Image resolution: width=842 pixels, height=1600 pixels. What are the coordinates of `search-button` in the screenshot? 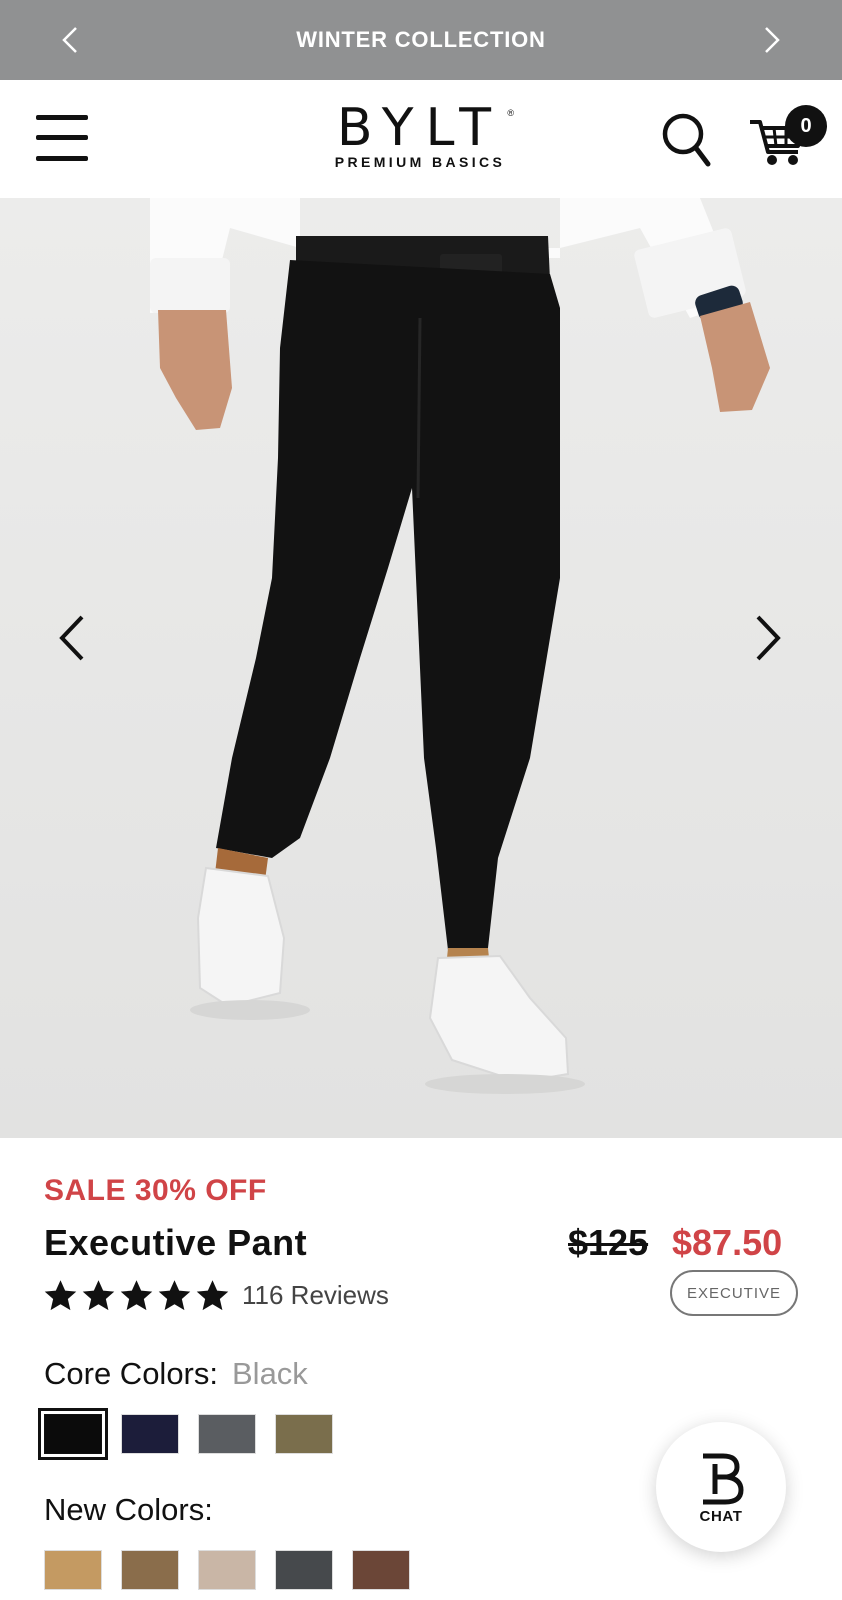 It's located at (687, 139).